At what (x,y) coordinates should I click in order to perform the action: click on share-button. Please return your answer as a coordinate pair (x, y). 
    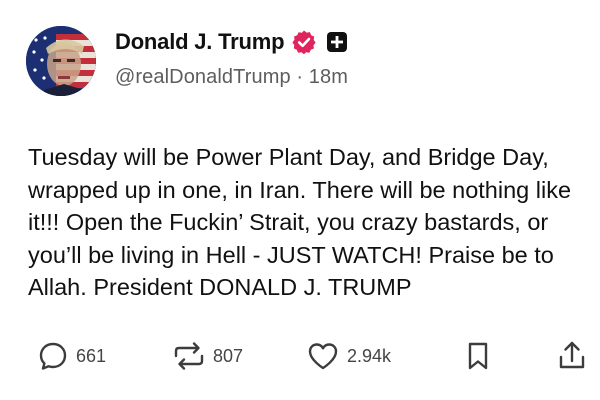
    Looking at the image, I should click on (572, 356).